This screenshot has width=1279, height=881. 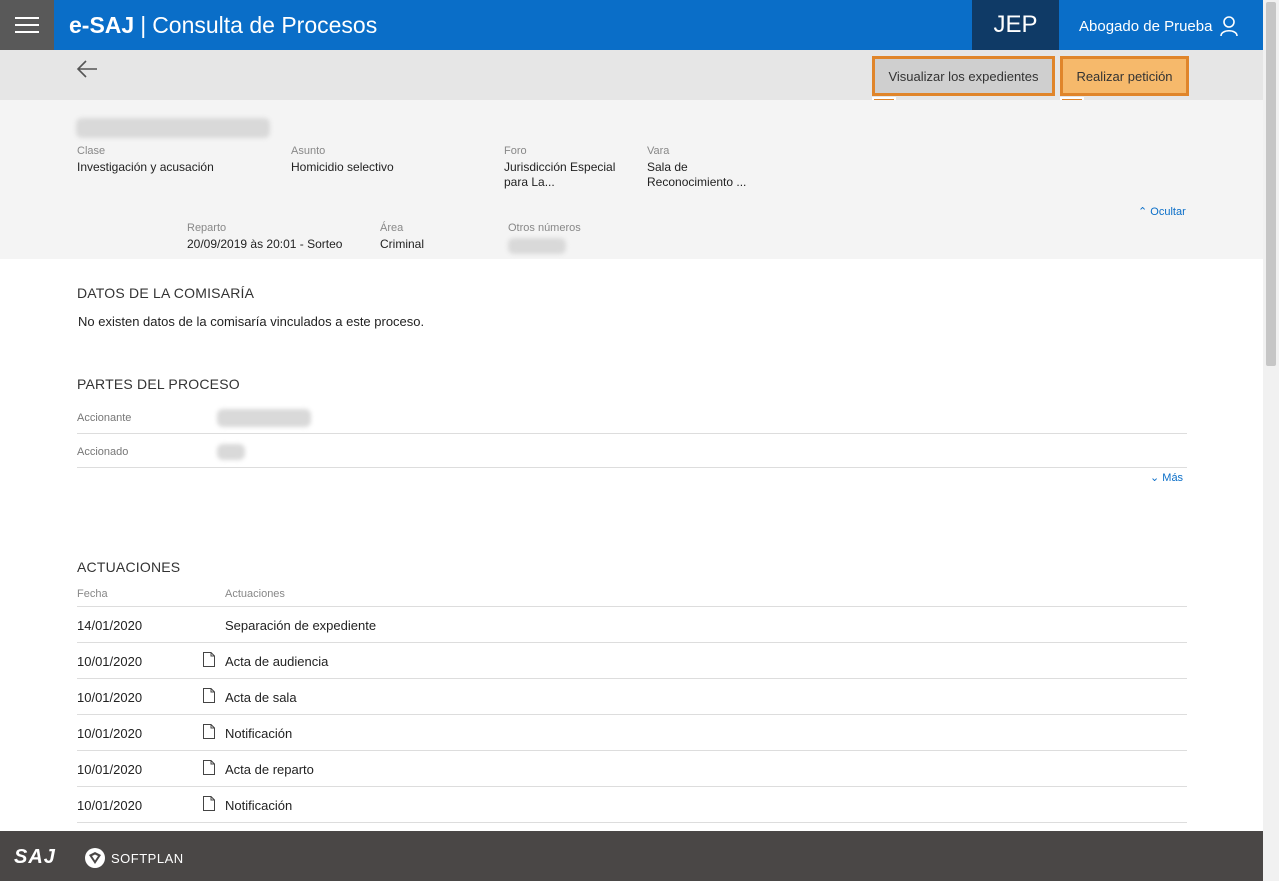 I want to click on table-row: 14/01/2020 Separación de expediente, so click(x=632, y=625).